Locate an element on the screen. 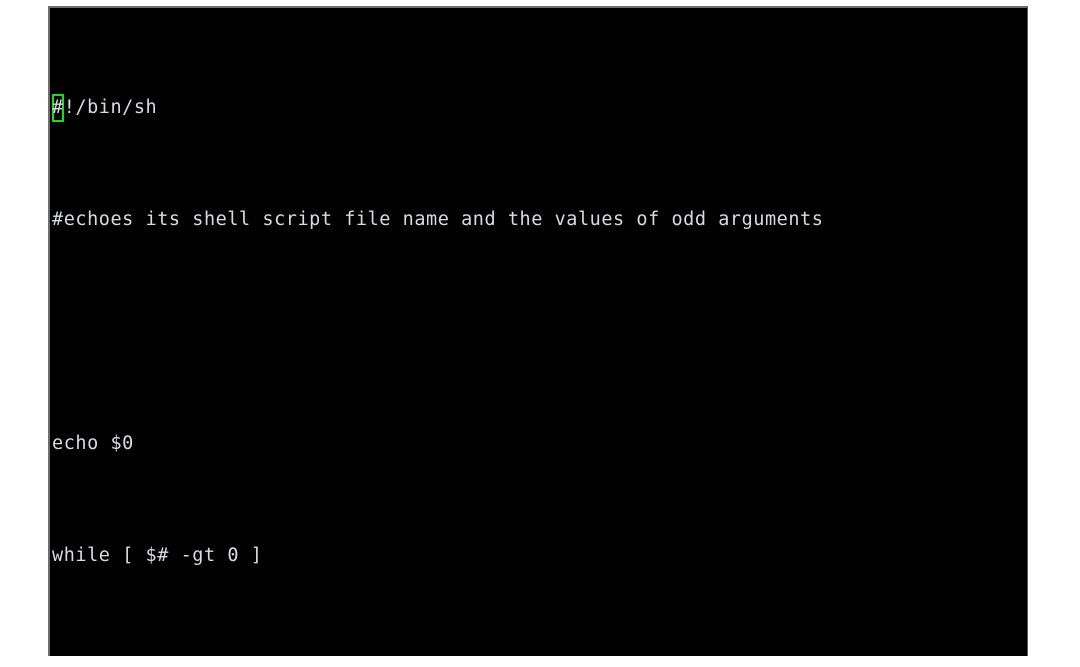  buffer-line-6: do is located at coordinates (539, 655).